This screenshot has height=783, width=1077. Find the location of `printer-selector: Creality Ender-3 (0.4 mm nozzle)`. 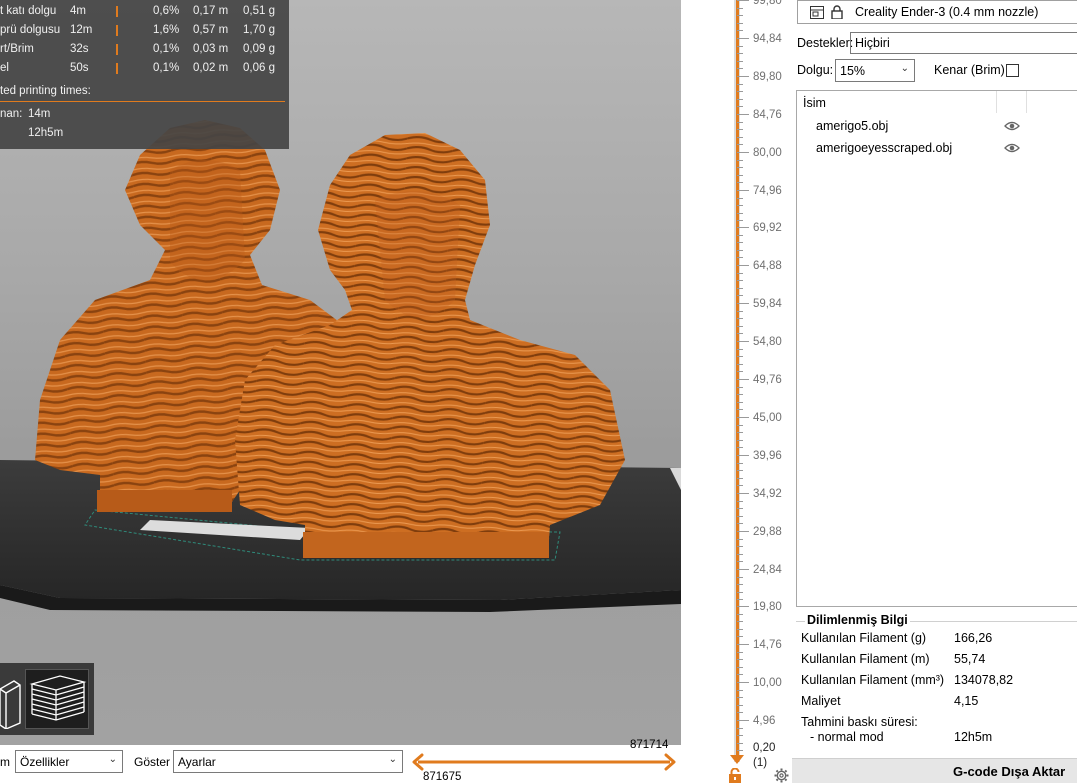

printer-selector: Creality Ender-3 (0.4 mm nozzle) is located at coordinates (937, 12).